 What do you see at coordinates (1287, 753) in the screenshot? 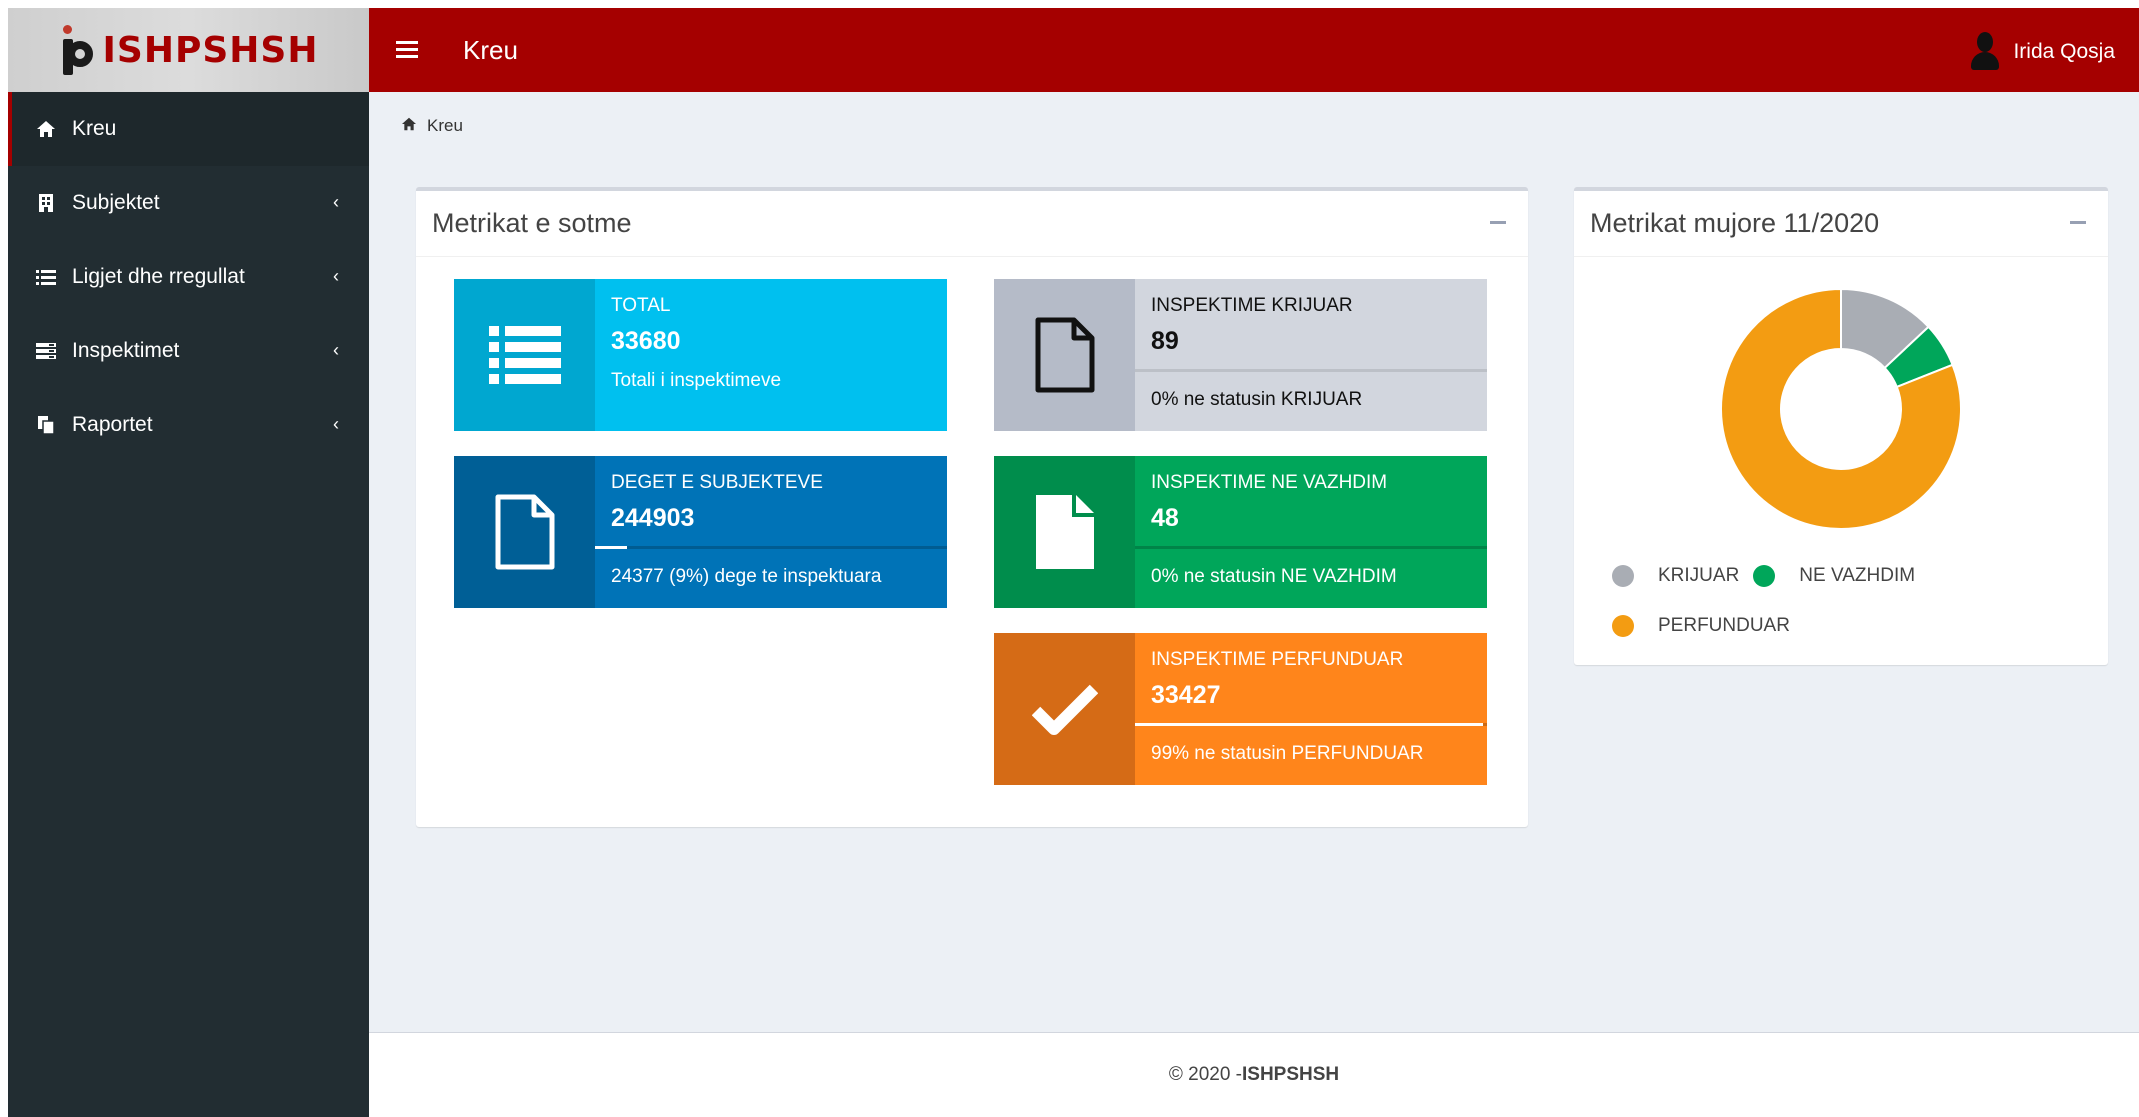
I see `info-footer: 99% ne statusin PERFUNDUAR` at bounding box center [1287, 753].